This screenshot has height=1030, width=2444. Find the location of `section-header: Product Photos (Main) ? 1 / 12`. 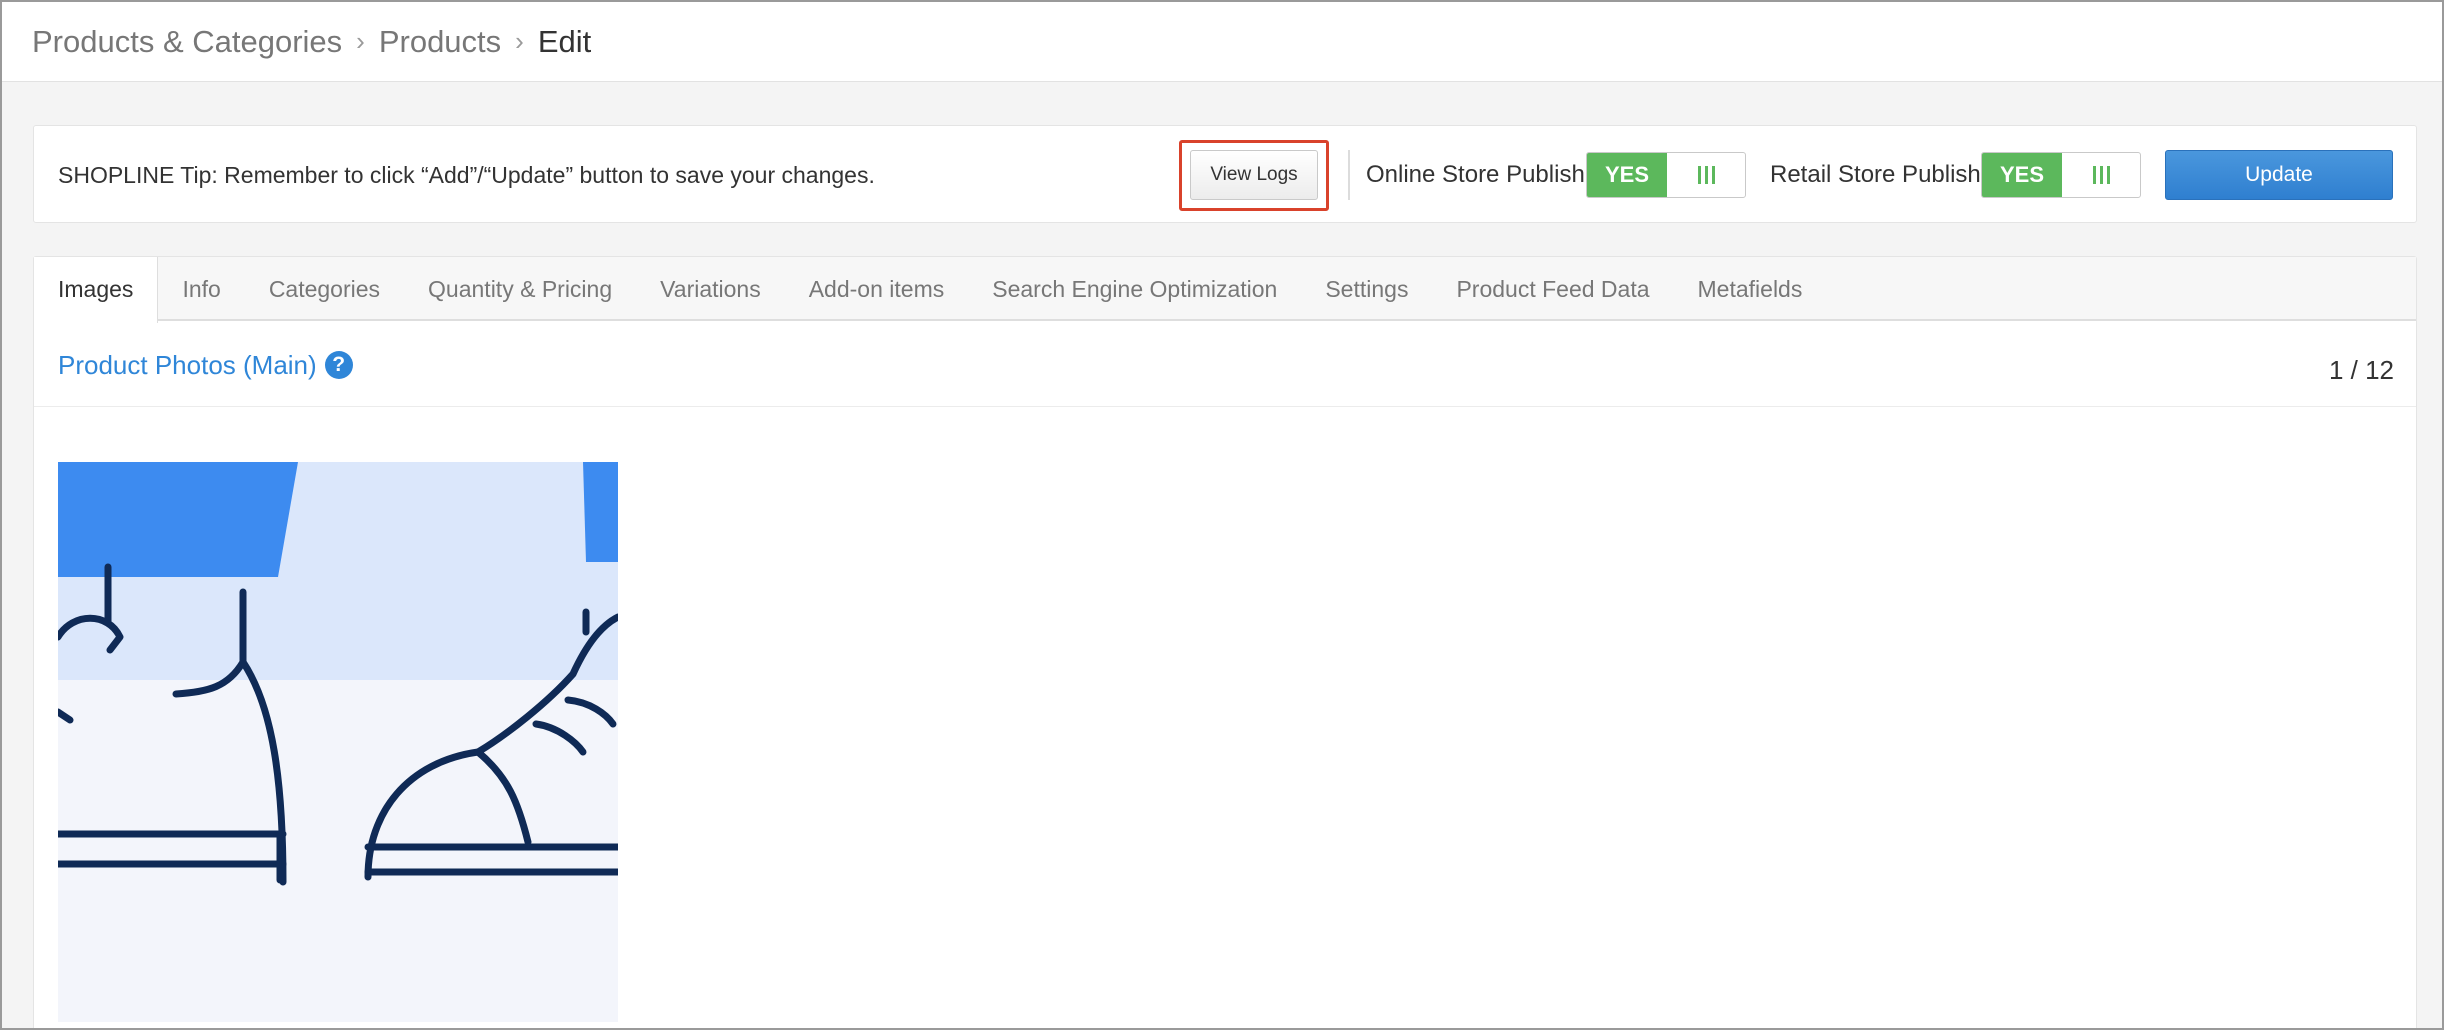

section-header: Product Photos (Main) ? 1 / 12 is located at coordinates (1225, 365).